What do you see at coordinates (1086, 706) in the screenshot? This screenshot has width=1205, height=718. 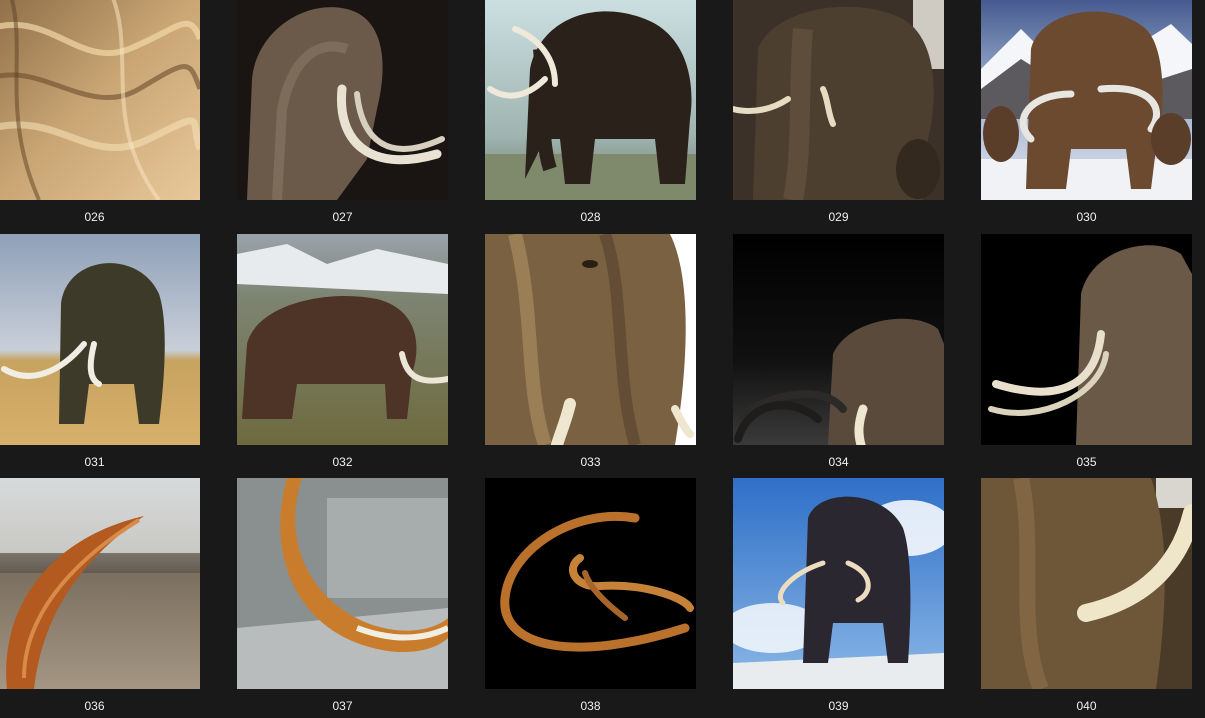 I see `thumbnail-label: 040` at bounding box center [1086, 706].